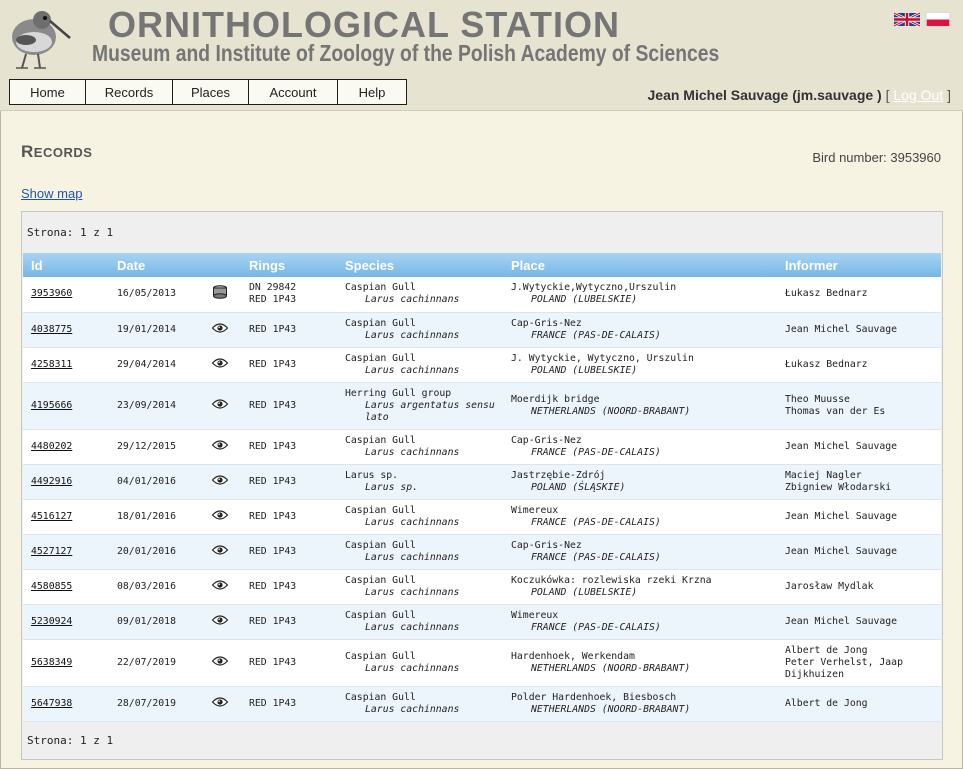  Describe the element at coordinates (907, 19) in the screenshot. I see `uk-flag-icon` at that location.